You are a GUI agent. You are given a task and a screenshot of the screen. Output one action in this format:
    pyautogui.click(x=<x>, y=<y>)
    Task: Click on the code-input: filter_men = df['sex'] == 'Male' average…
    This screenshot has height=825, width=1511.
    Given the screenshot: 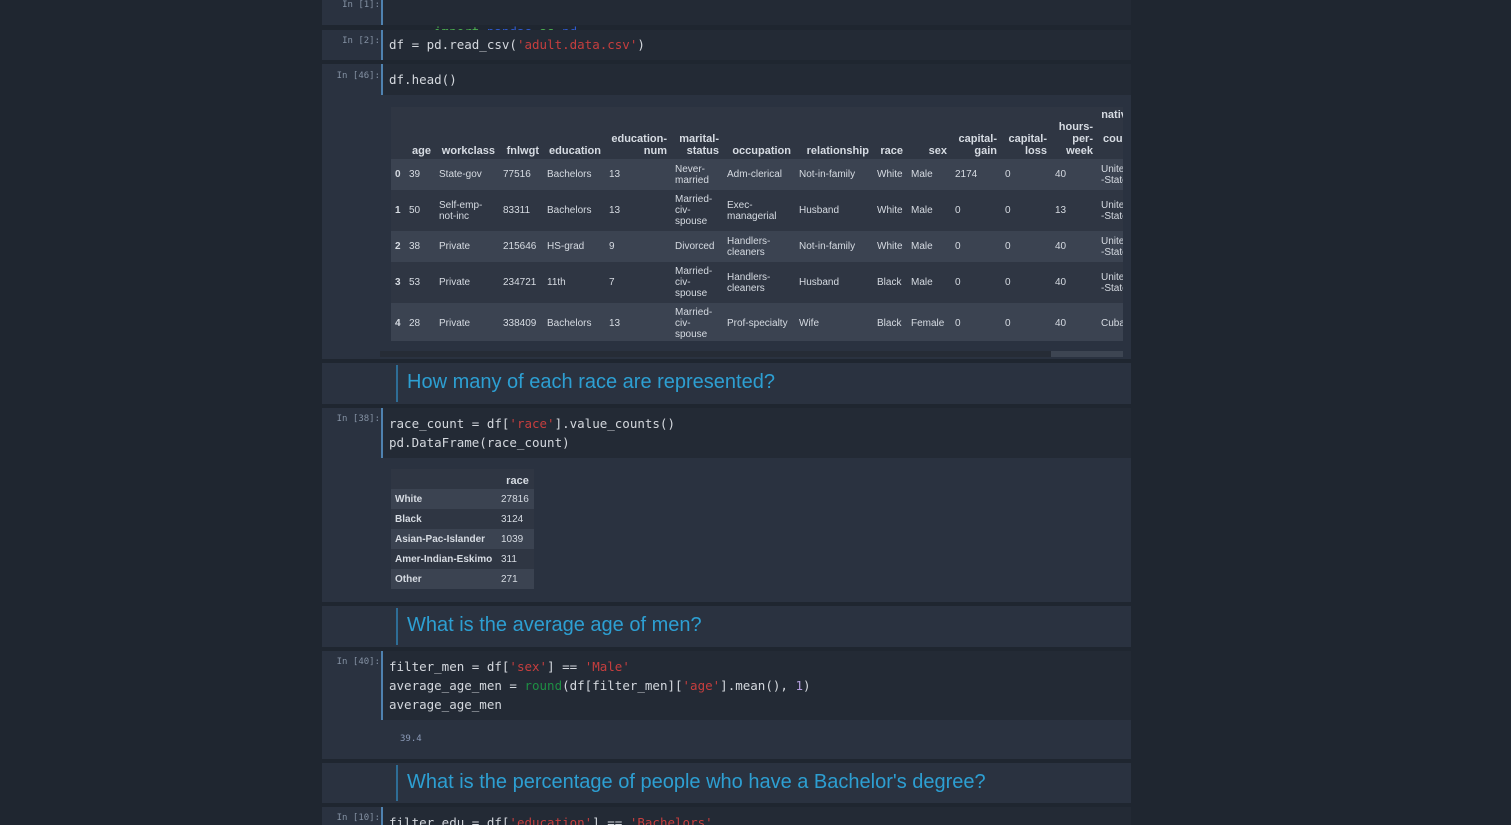 What is the action you would take?
    pyautogui.click(x=756, y=685)
    